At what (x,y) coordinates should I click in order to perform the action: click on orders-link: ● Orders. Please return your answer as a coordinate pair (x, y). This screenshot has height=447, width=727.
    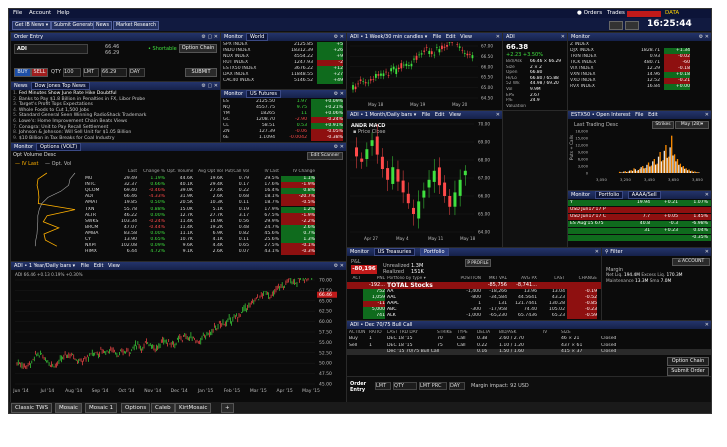
    Looking at the image, I should click on (589, 13).